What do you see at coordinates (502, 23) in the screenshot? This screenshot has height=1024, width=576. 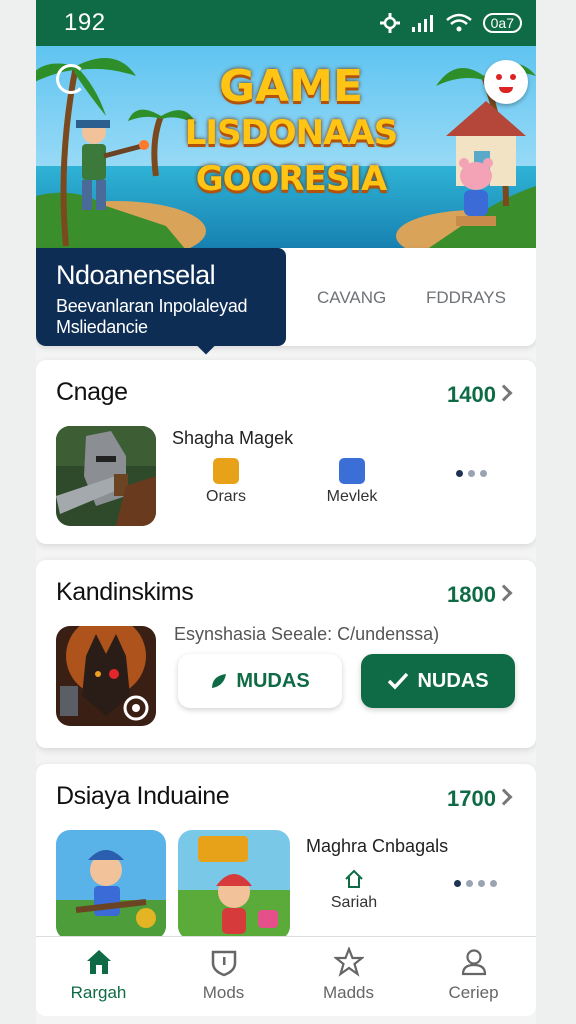 I see `battery-indicator: 0a7` at bounding box center [502, 23].